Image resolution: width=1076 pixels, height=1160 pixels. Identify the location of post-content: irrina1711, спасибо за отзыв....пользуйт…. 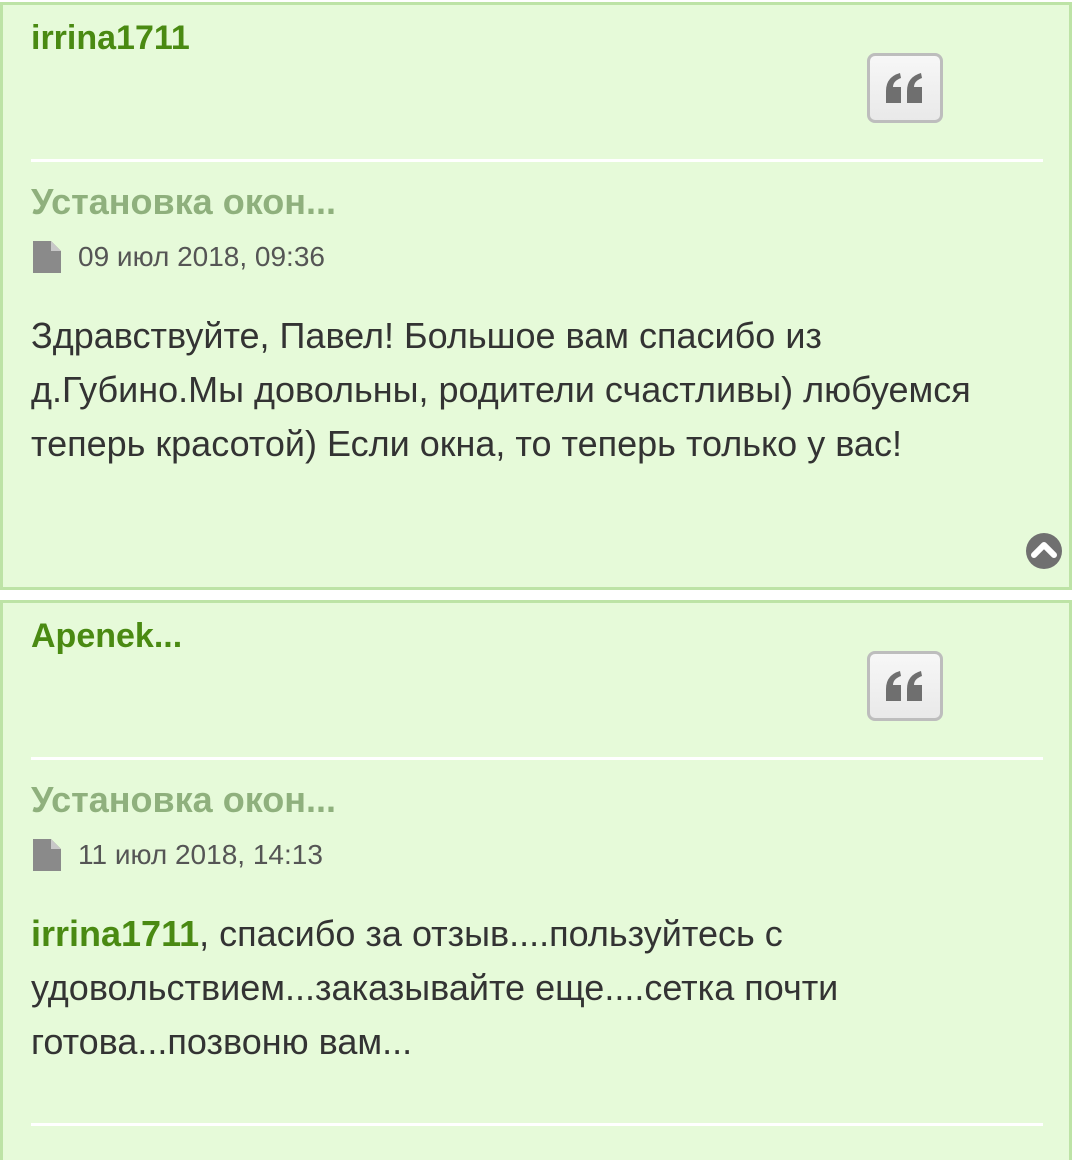
(531, 988).